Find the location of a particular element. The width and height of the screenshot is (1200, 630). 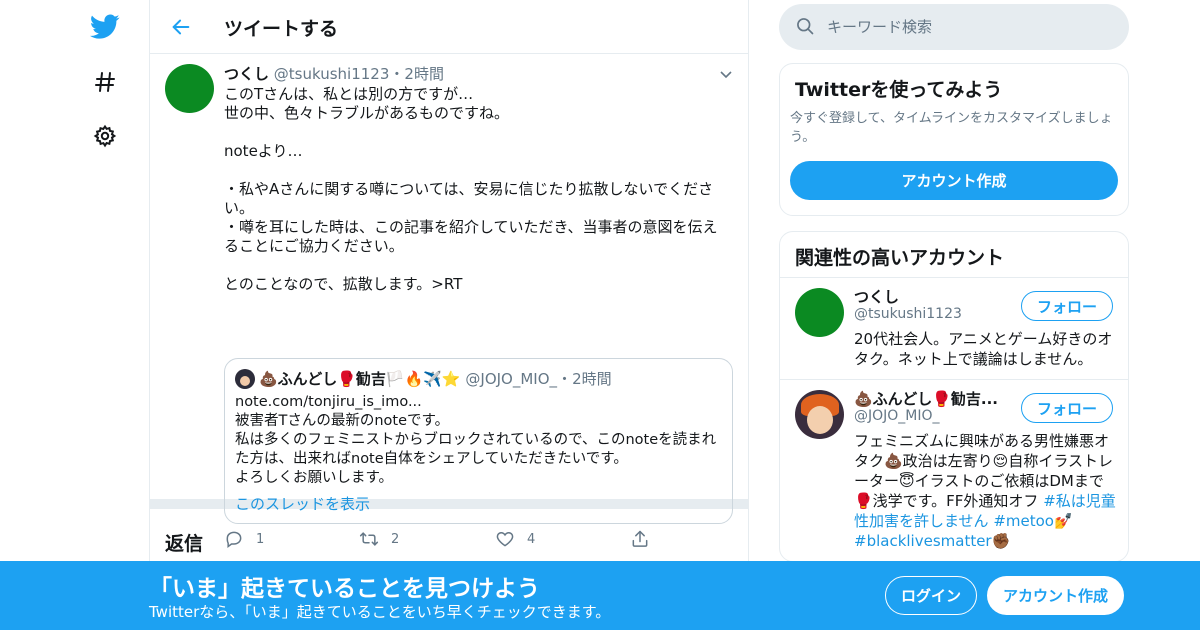

tweet-actions: 1 2 4 is located at coordinates (444, 541).